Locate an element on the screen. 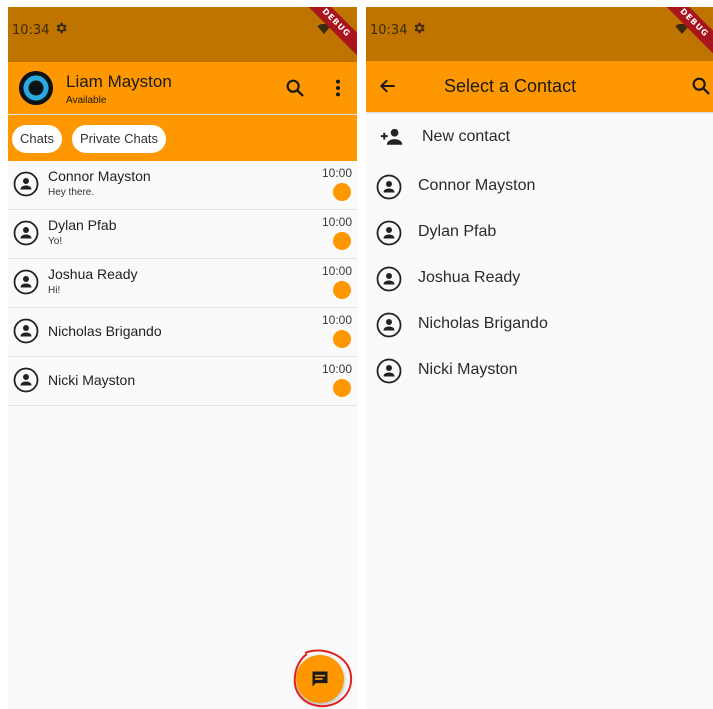  arrow-back-icon is located at coordinates (388, 86).